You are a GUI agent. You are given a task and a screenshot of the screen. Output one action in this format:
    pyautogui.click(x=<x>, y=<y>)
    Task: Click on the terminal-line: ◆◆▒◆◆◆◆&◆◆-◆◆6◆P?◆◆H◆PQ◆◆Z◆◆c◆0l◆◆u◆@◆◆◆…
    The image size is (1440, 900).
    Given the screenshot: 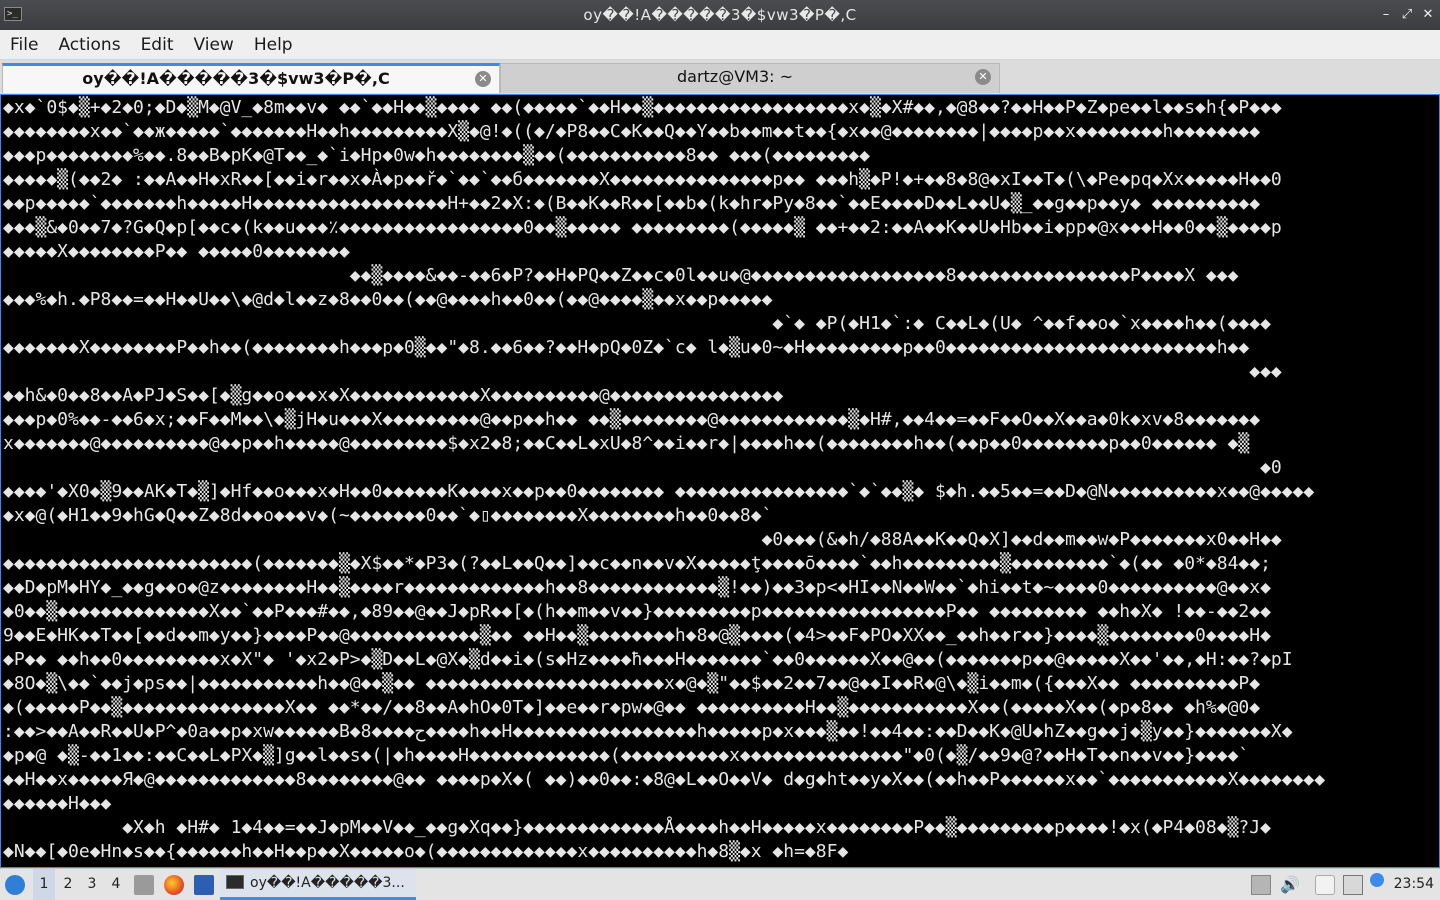 What is the action you would take?
    pyautogui.click(x=621, y=275)
    